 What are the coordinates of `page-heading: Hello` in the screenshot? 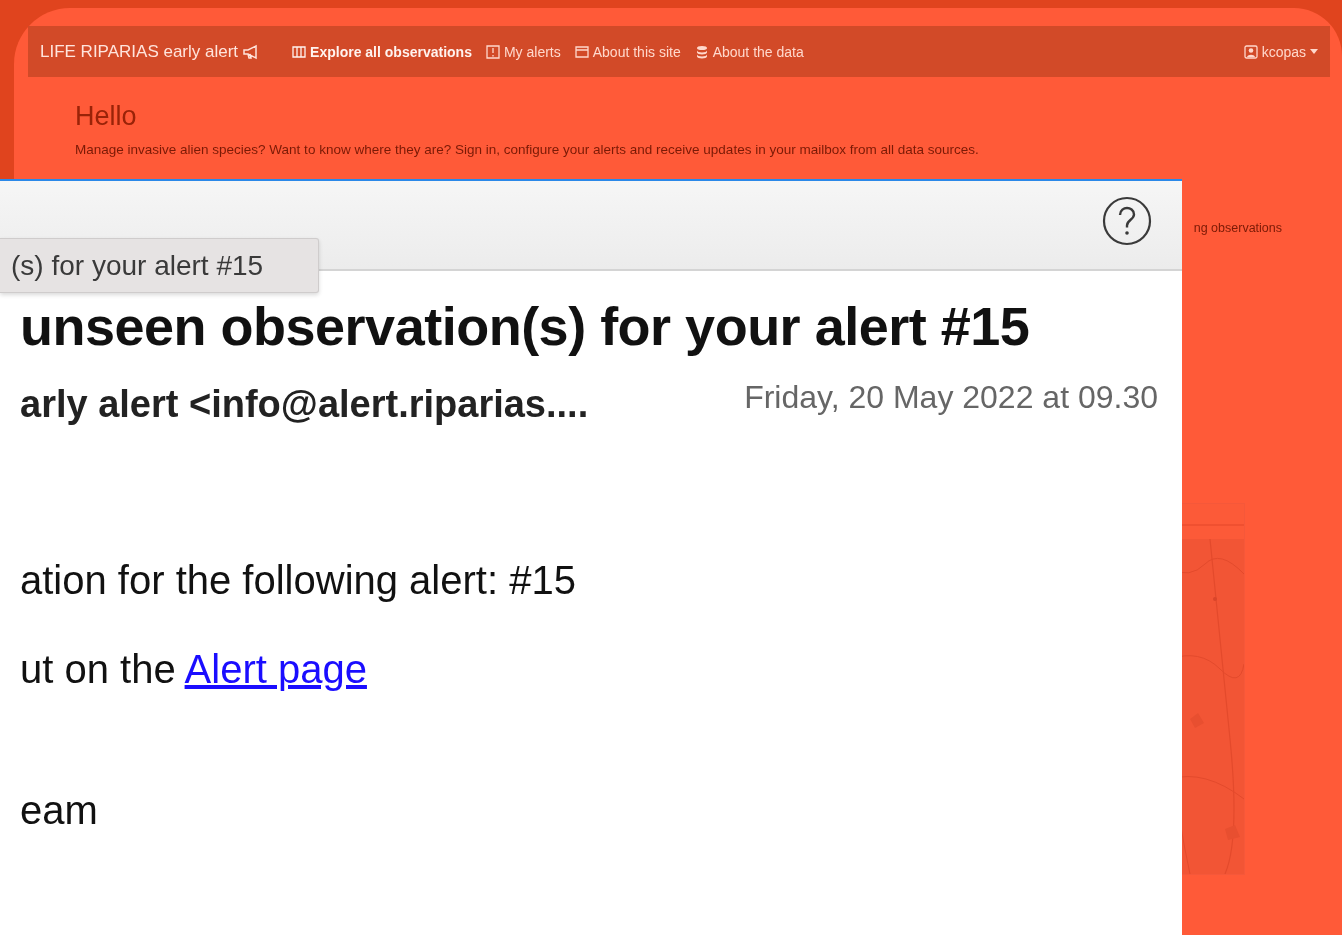 It's located at (106, 116).